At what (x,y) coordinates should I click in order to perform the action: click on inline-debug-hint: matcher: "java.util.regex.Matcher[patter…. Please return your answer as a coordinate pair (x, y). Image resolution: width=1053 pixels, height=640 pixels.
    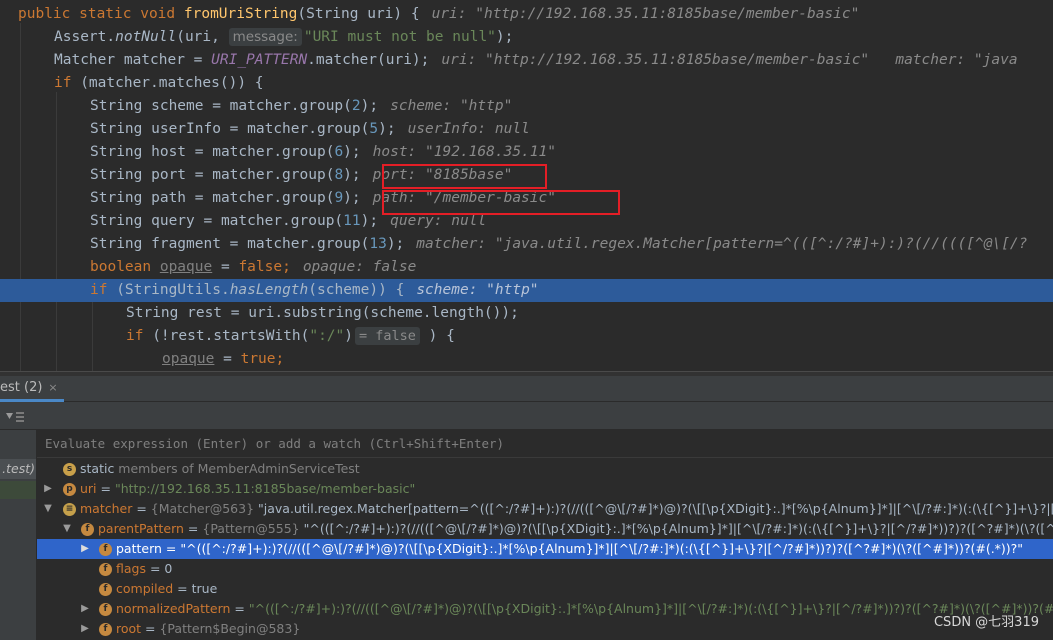
    Looking at the image, I should click on (722, 244).